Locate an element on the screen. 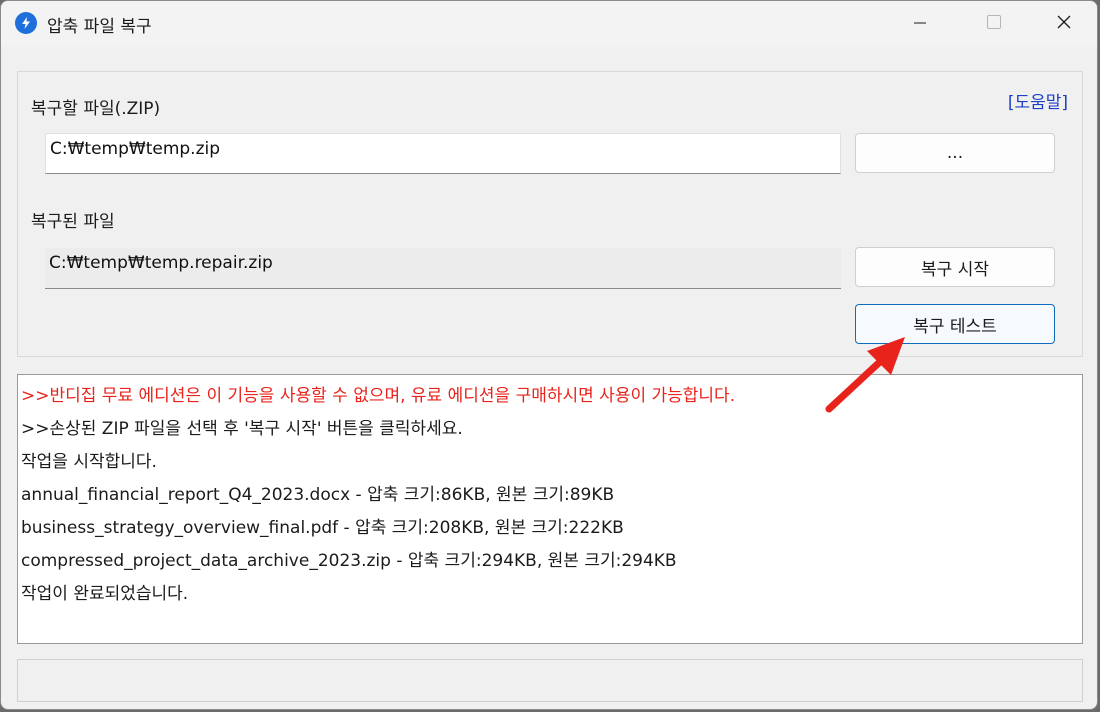 The width and height of the screenshot is (1100, 712). help-link: [도움말] is located at coordinates (1038, 100).